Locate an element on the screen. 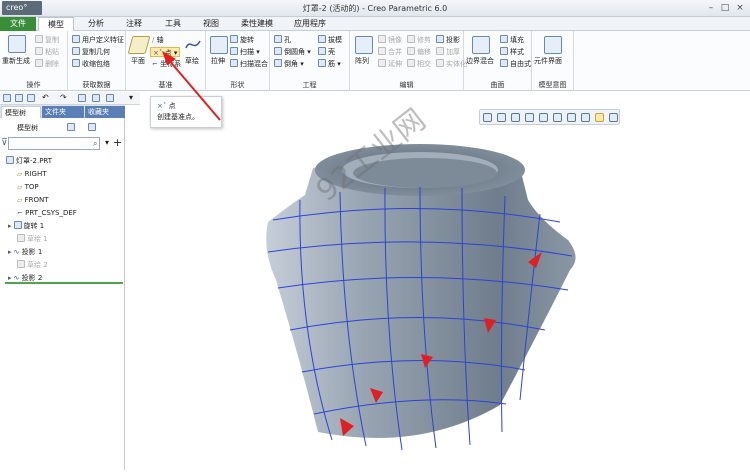  close-window-icon is located at coordinates (110, 98).